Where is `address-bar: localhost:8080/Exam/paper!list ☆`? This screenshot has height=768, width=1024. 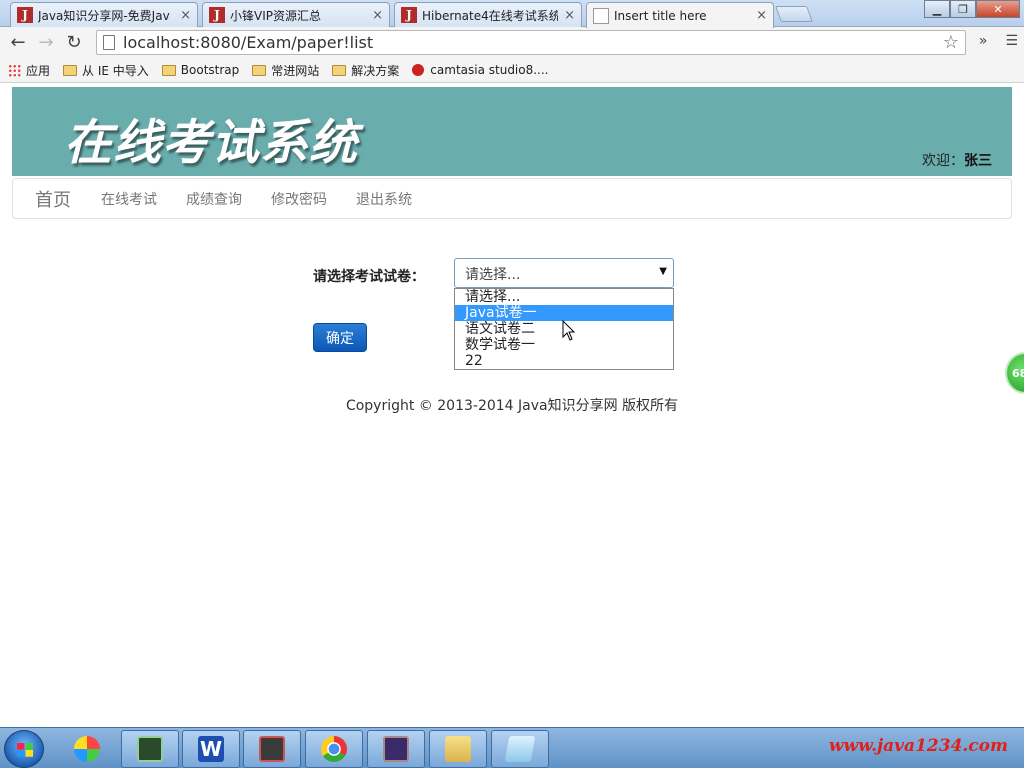
address-bar: localhost:8080/Exam/paper!list ☆ is located at coordinates (531, 42).